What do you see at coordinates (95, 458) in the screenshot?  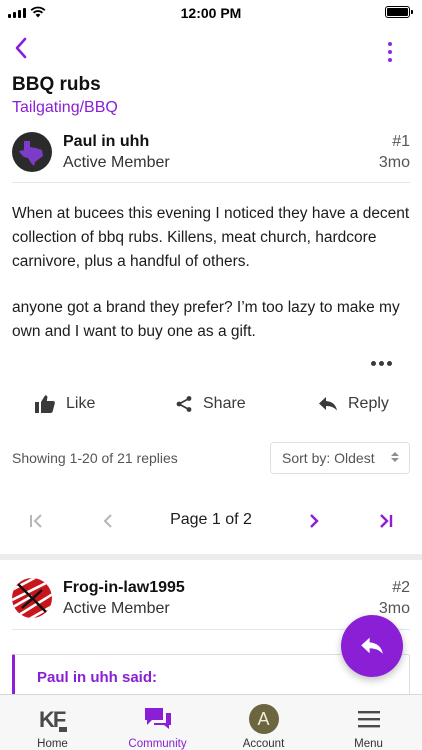 I see `replies-count: Showing 1-20 of 21 replies` at bounding box center [95, 458].